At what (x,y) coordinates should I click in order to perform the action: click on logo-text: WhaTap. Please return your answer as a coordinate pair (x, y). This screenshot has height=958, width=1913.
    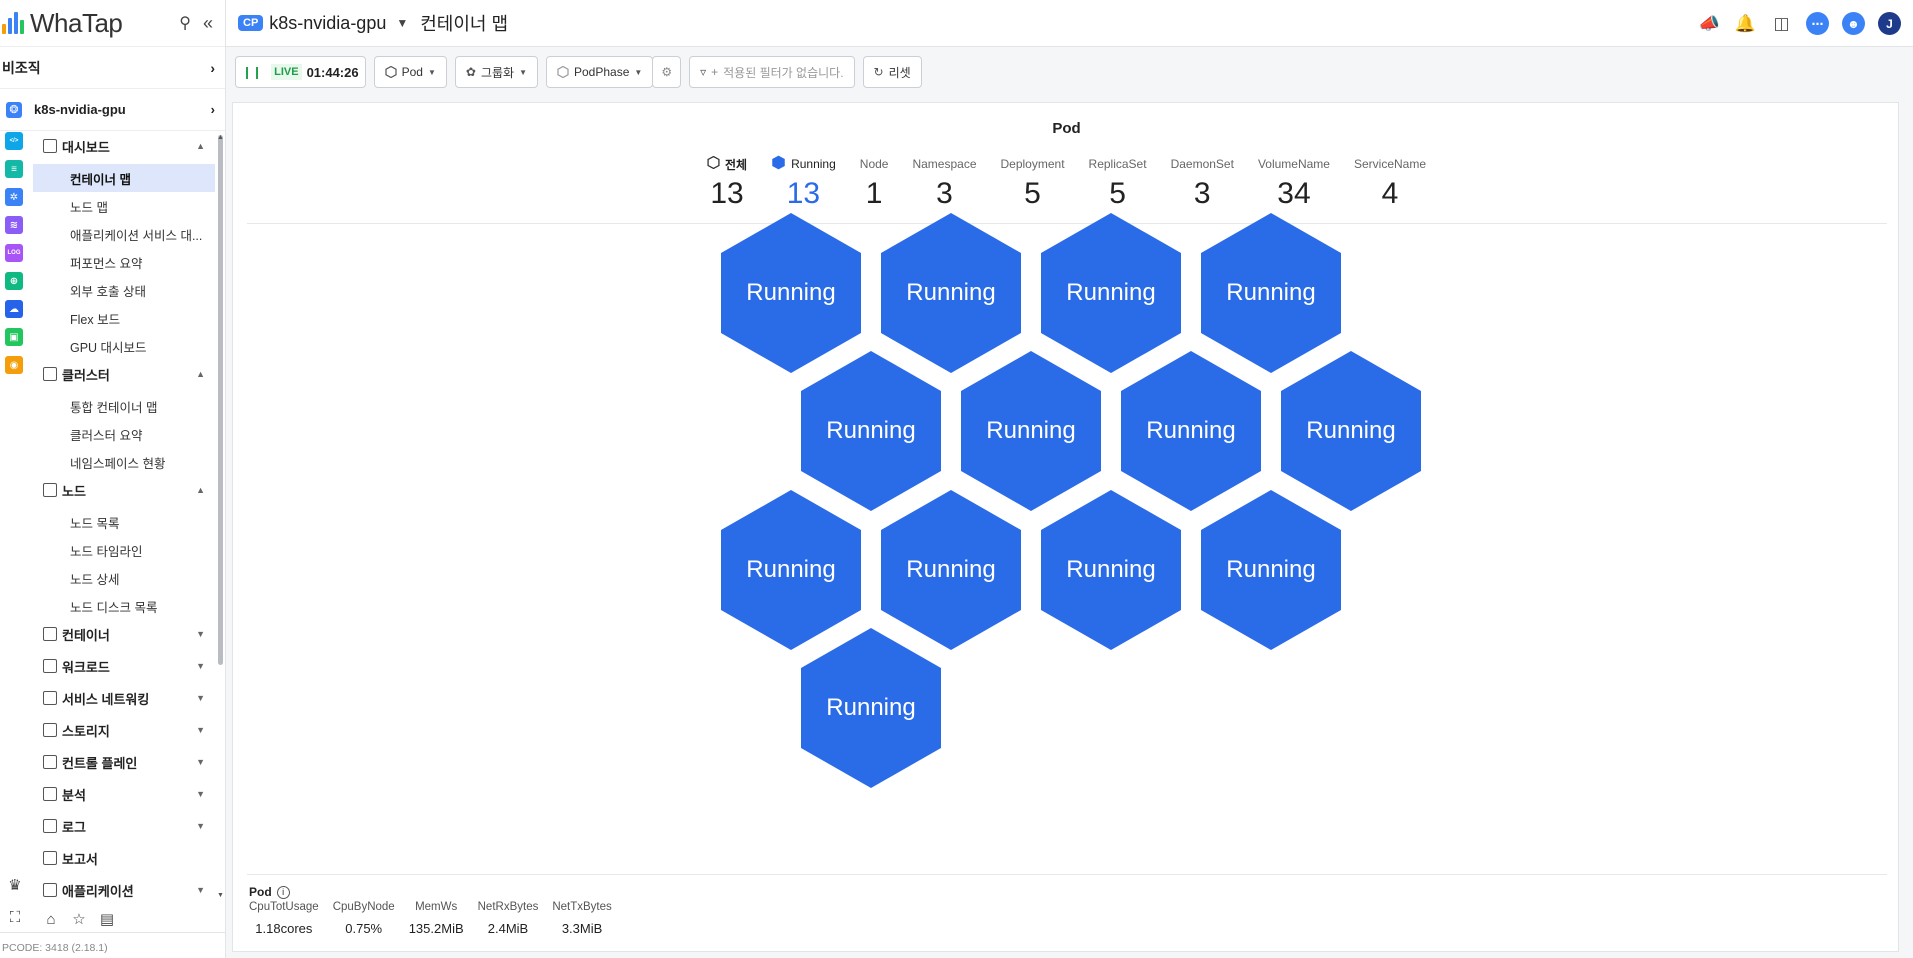
    Looking at the image, I should click on (76, 23).